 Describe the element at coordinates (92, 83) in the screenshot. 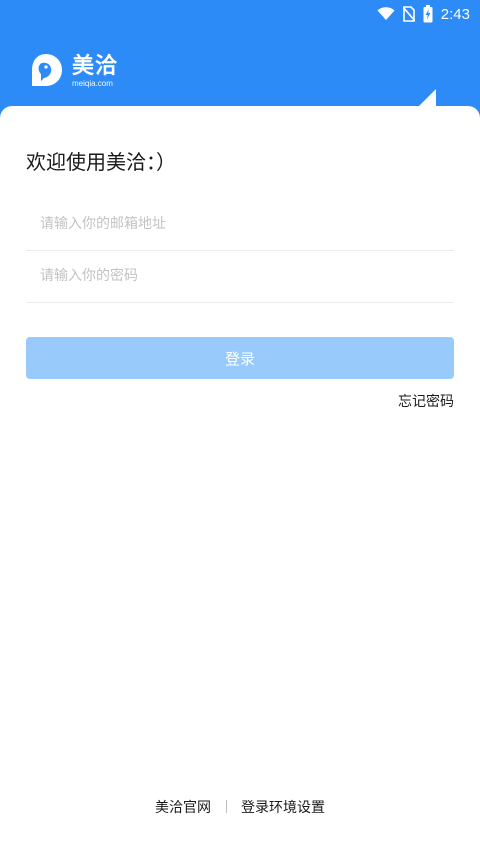

I see `brand-domain: meiqia.com` at that location.